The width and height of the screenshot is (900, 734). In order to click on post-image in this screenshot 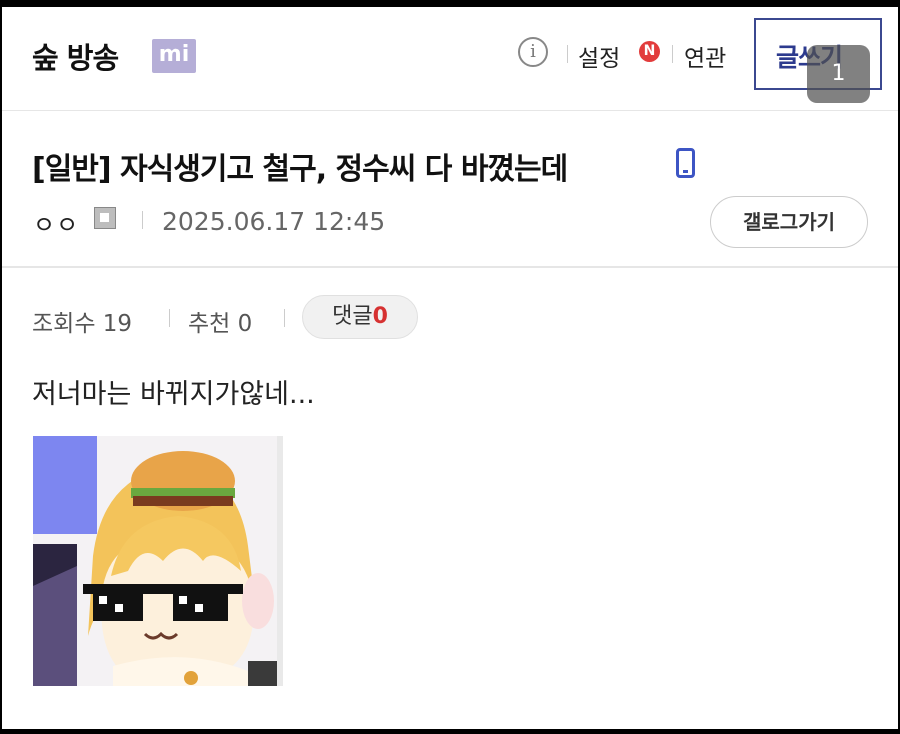, I will do `click(158, 561)`.